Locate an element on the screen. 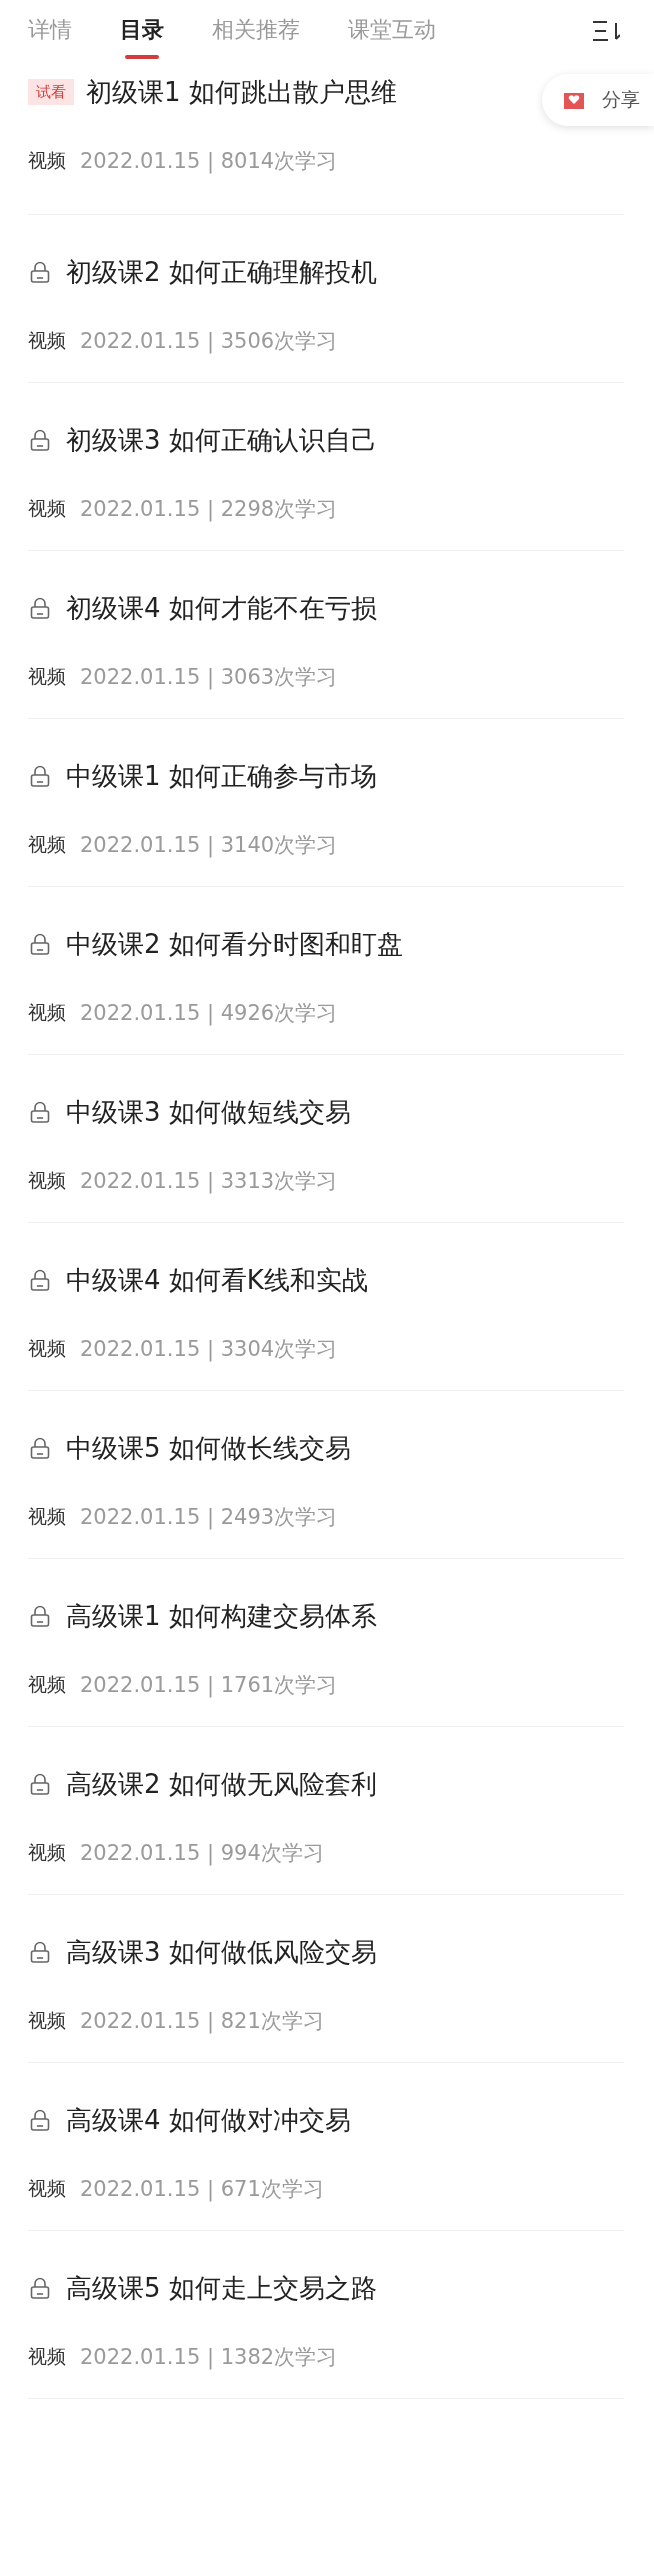  lesson-title: 高级课1 如何构建交易体系 is located at coordinates (221, 1616).